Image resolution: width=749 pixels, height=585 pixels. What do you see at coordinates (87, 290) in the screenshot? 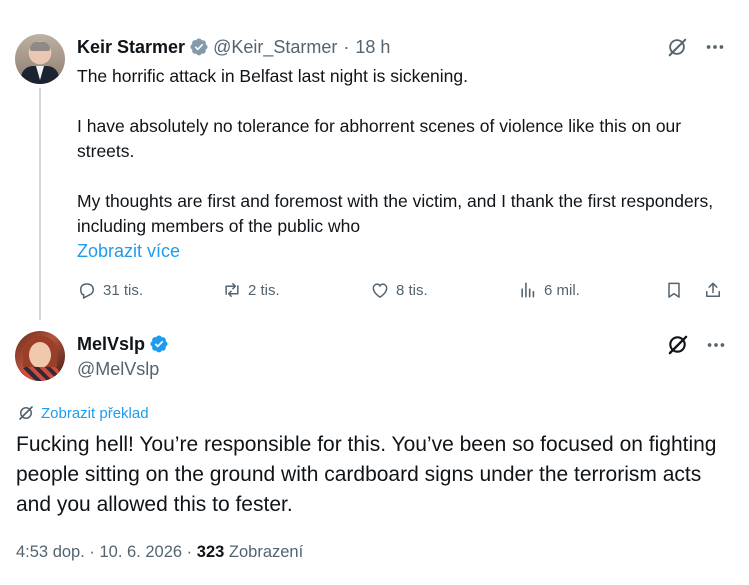
I see `reply-icon` at bounding box center [87, 290].